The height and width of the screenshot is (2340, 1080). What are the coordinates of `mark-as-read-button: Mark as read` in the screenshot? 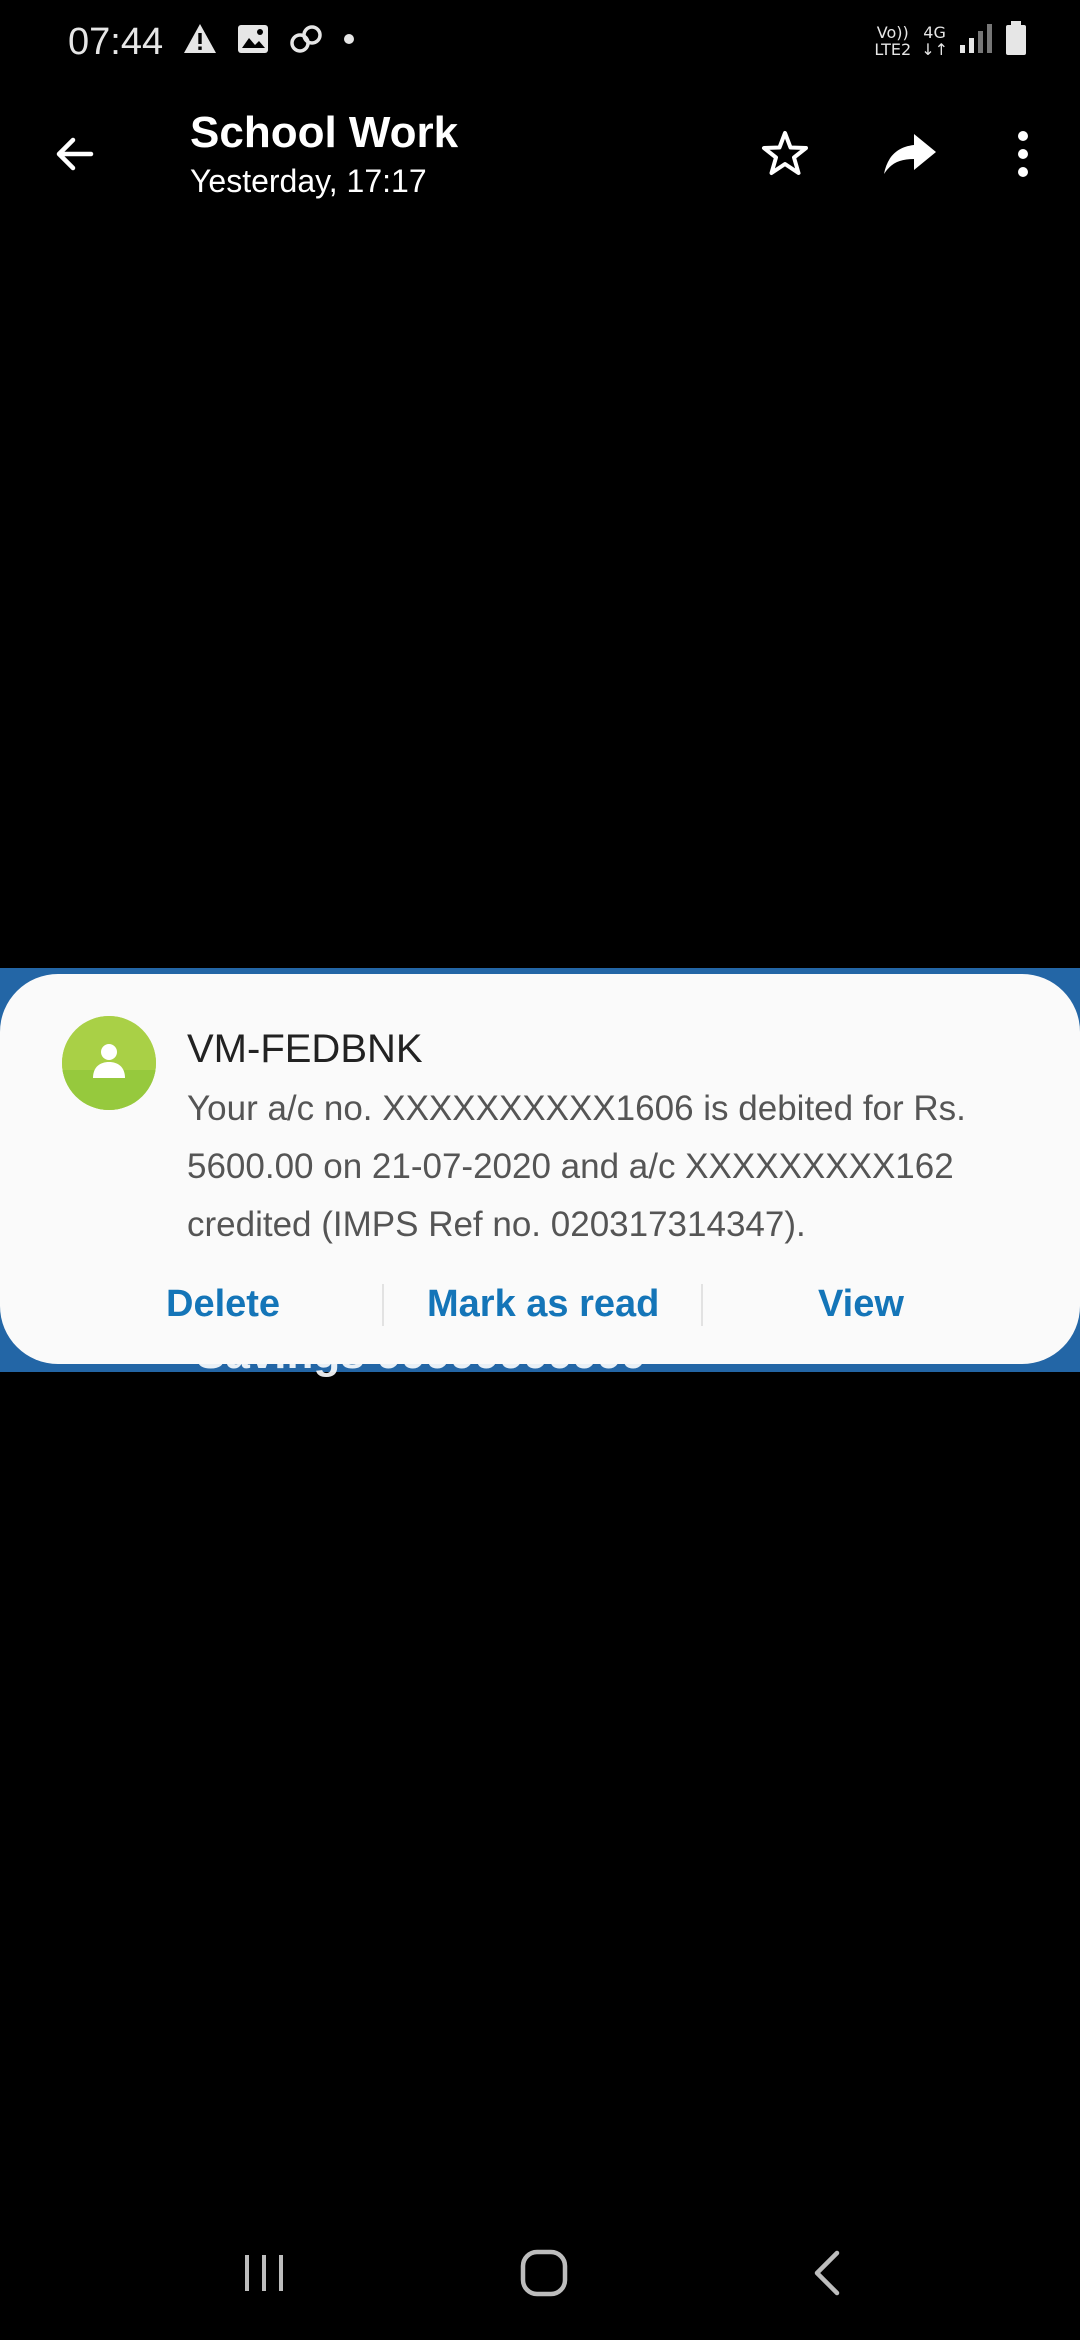 It's located at (543, 1304).